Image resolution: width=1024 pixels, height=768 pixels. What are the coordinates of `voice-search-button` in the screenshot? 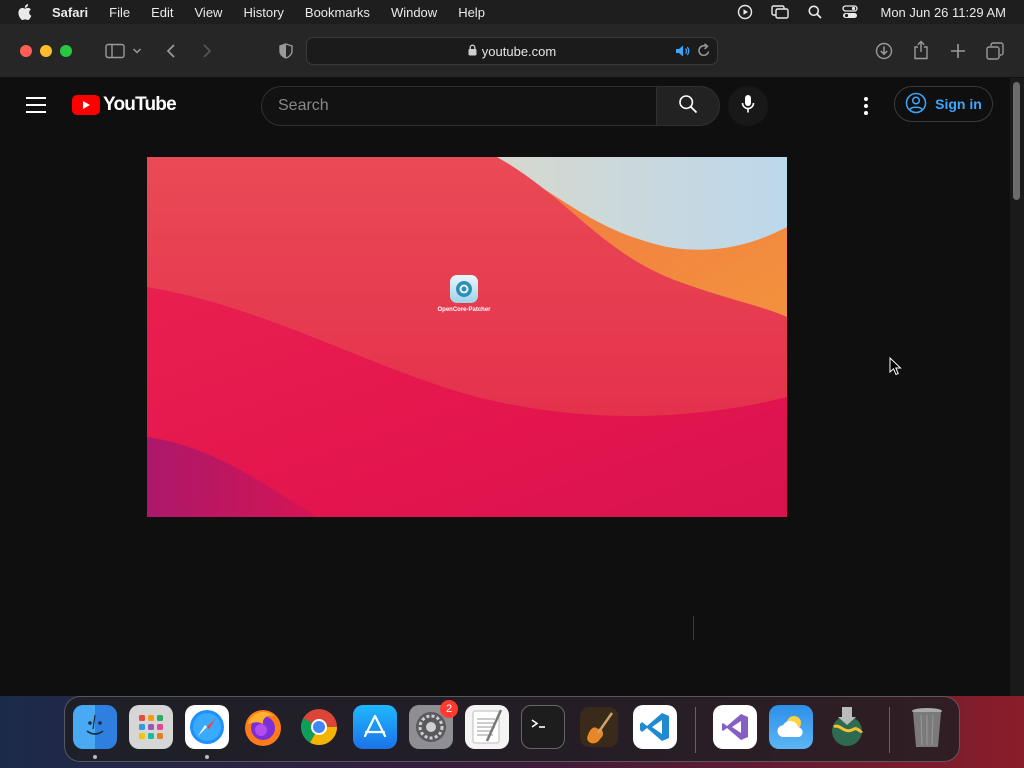 It's located at (748, 106).